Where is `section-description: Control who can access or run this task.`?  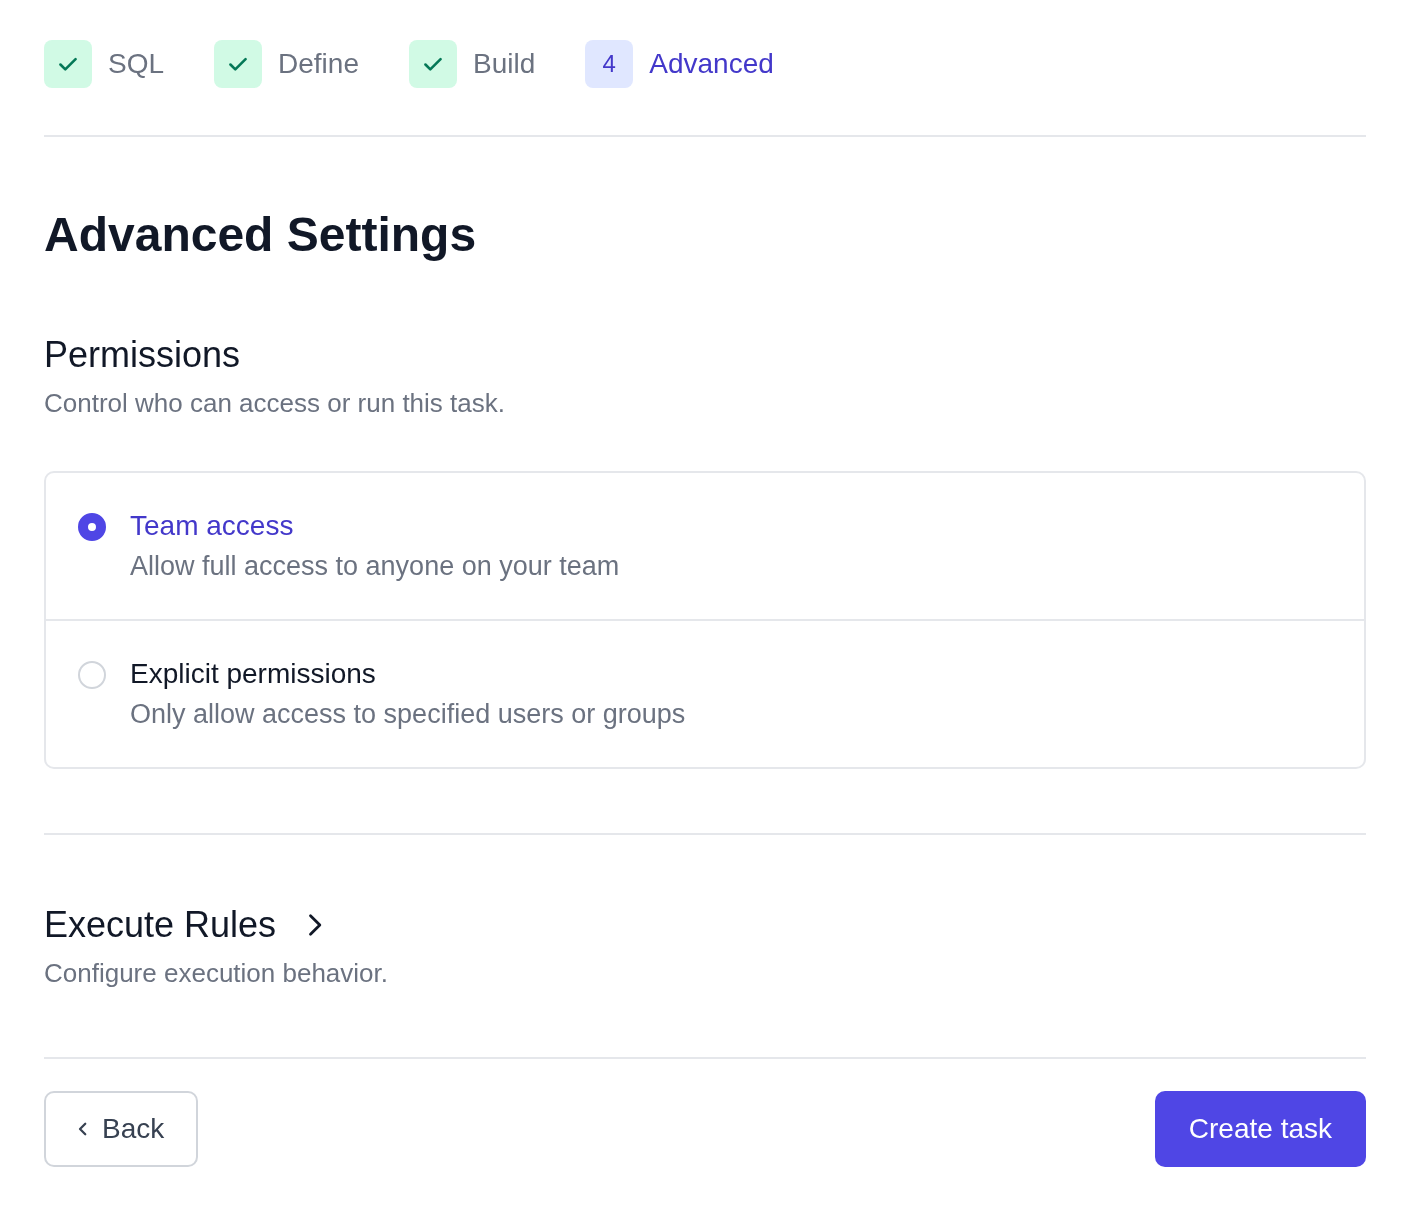 section-description: Control who can access or run this task. is located at coordinates (275, 403).